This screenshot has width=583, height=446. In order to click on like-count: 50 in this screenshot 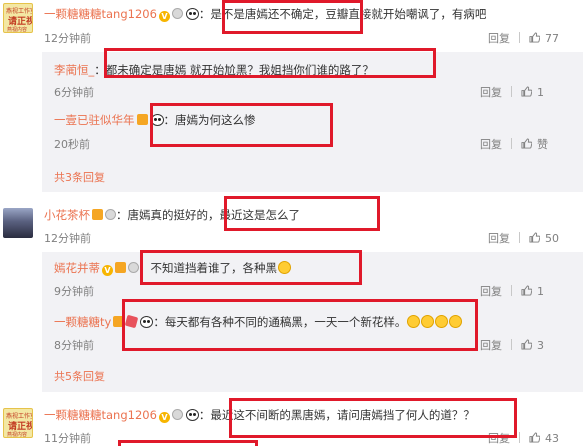, I will do `click(552, 238)`.